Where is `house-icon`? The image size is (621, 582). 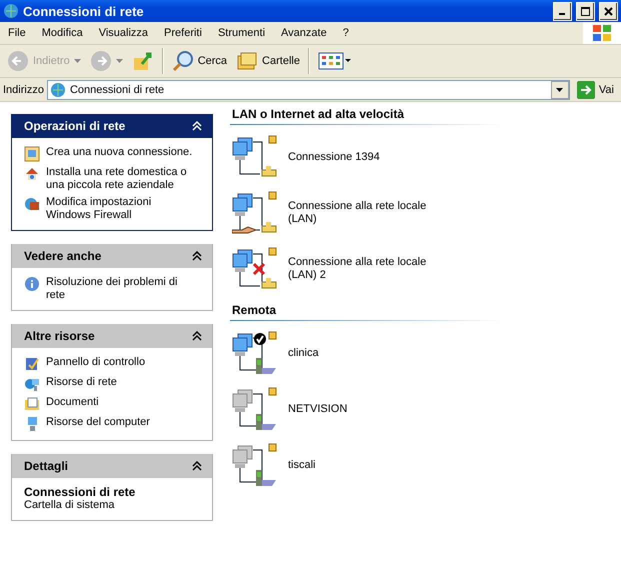 house-icon is located at coordinates (32, 174).